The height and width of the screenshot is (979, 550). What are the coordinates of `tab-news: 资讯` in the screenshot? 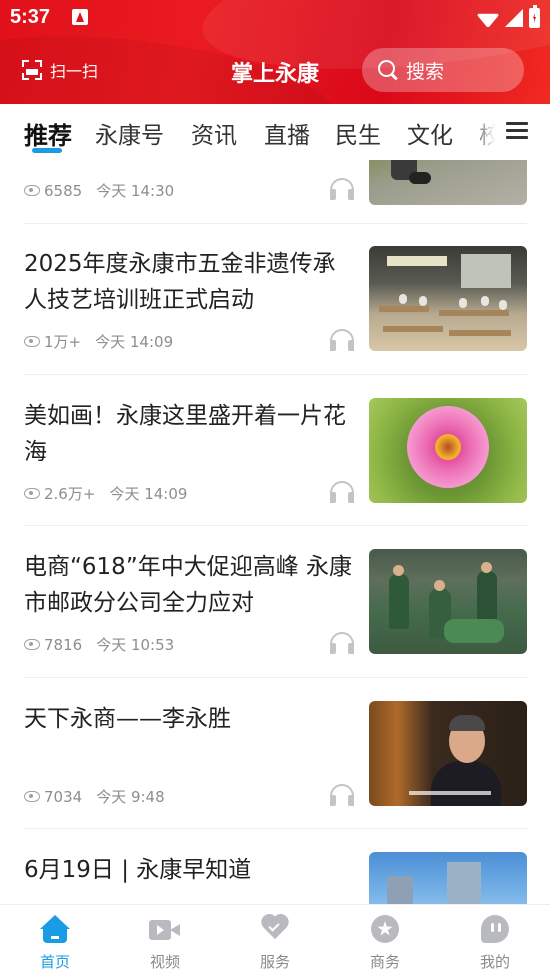 It's located at (214, 133).